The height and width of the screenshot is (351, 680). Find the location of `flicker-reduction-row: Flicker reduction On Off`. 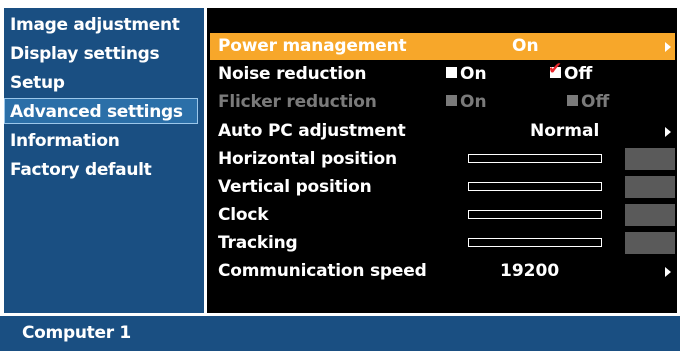

flicker-reduction-row: Flicker reduction On Off is located at coordinates (442, 102).